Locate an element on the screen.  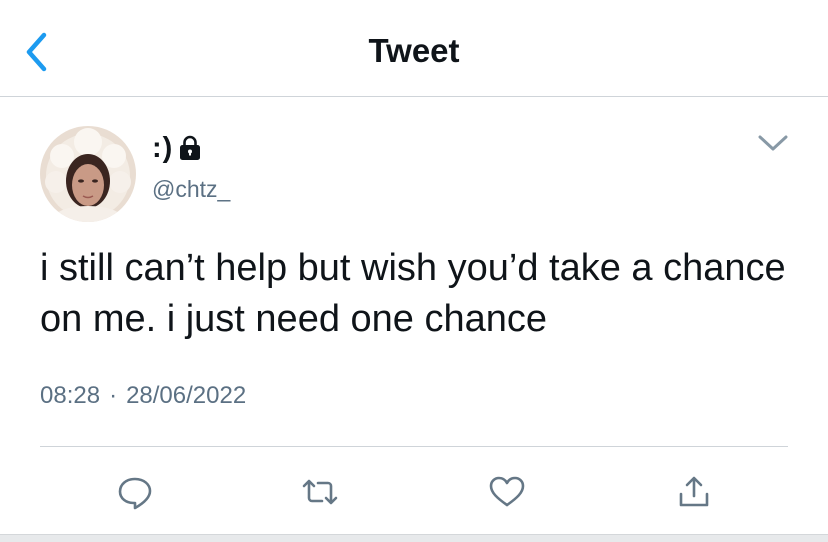
avatar is located at coordinates (88, 174).